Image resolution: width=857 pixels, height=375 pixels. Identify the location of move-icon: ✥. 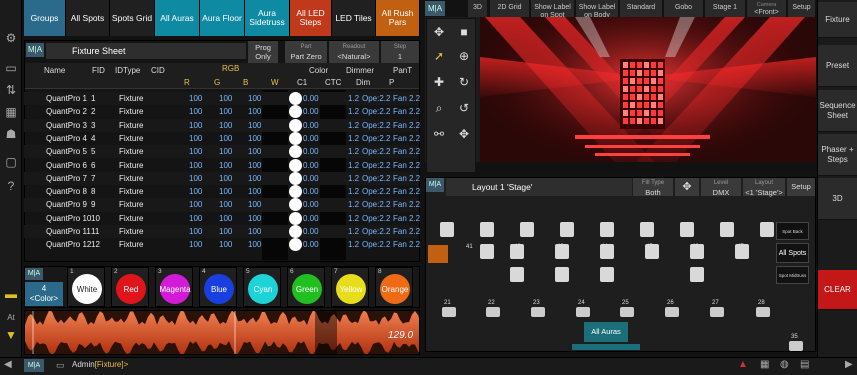
(439, 32).